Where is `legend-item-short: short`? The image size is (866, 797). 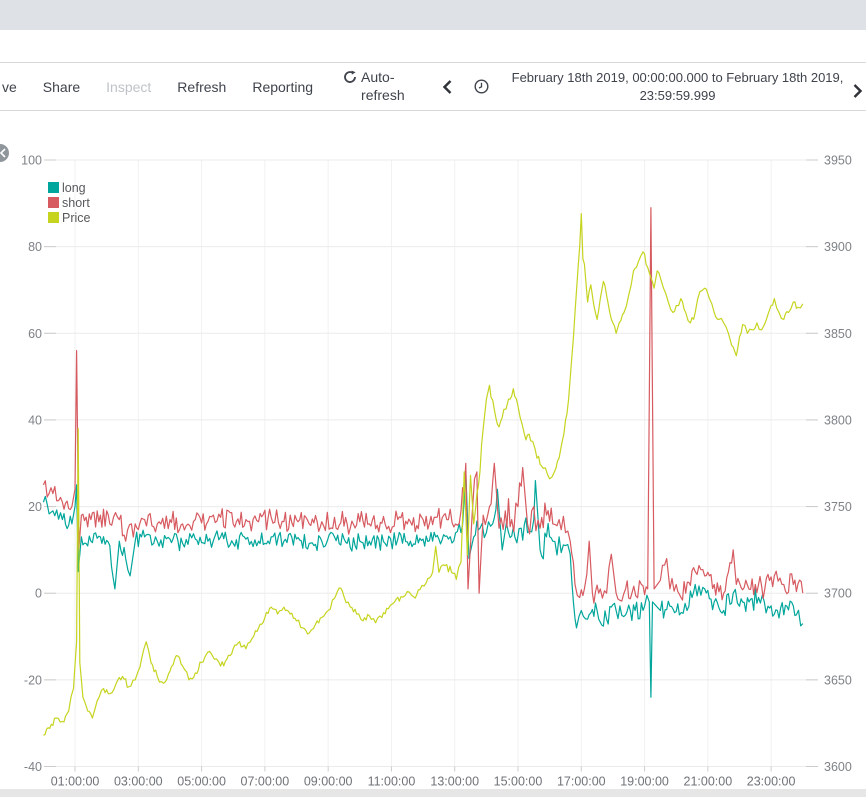 legend-item-short: short is located at coordinates (69, 202).